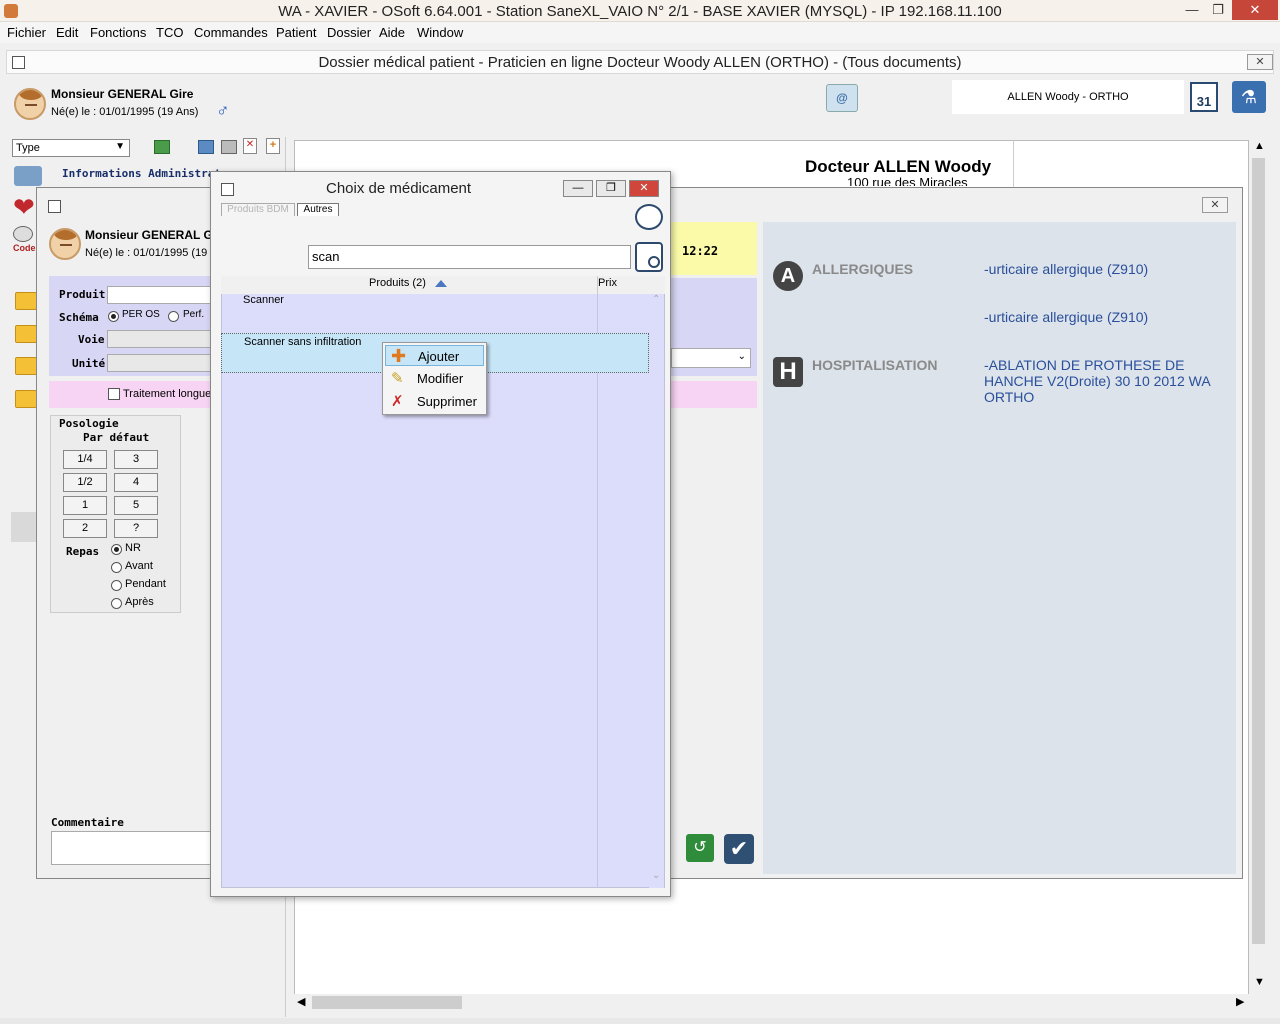 Image resolution: width=1280 pixels, height=1024 pixels. What do you see at coordinates (656, 299) in the screenshot?
I see `scroll-up-icon: ⌃` at bounding box center [656, 299].